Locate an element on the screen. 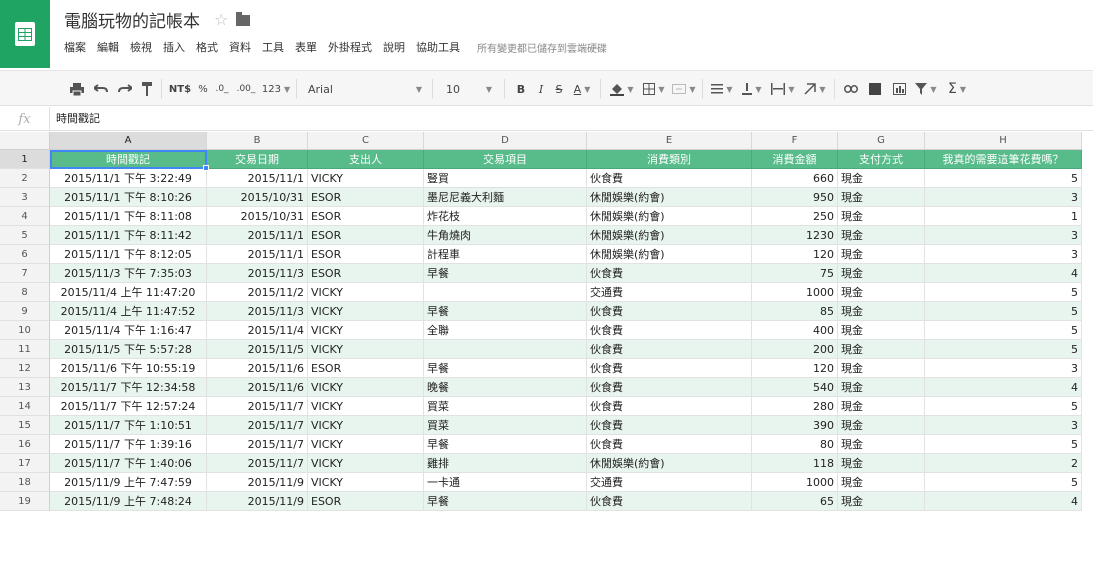  cell-amount: 80 is located at coordinates (795, 444).